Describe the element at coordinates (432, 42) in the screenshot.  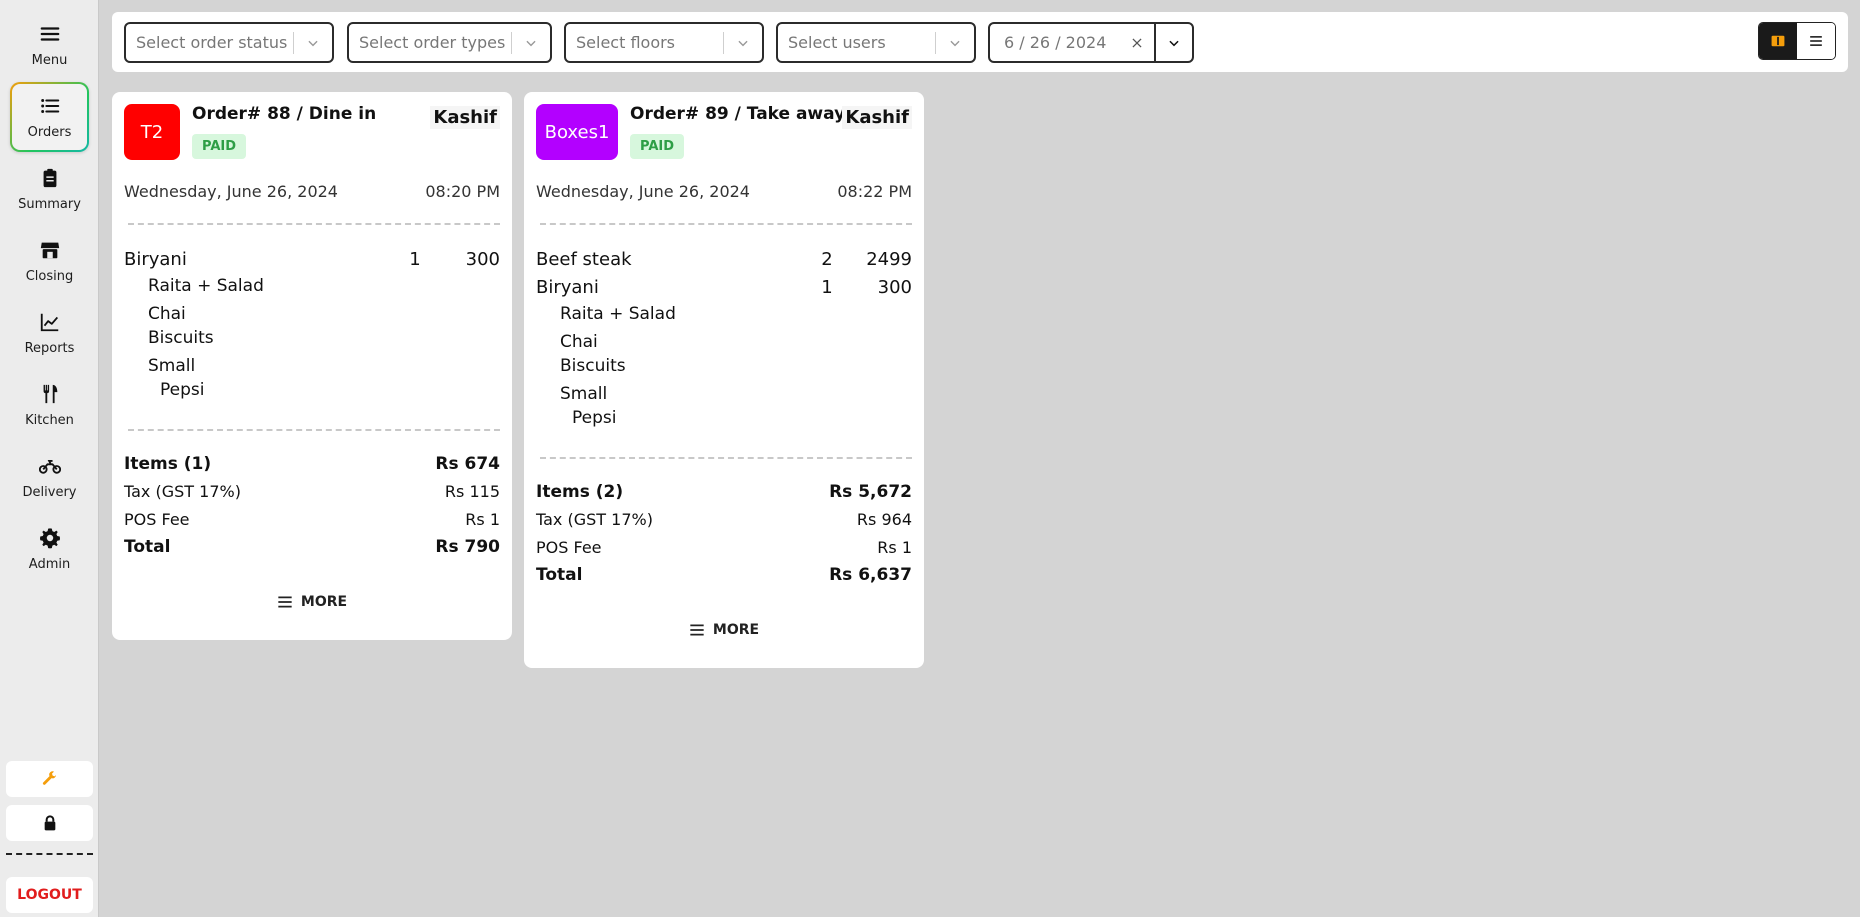
I see `order-types-placeholder: Select order types` at that location.